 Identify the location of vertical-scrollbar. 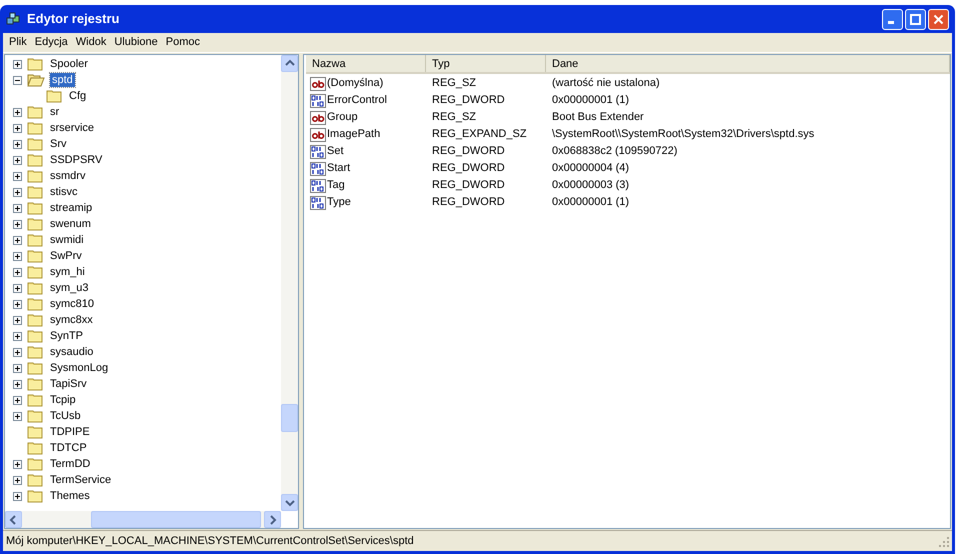
(289, 283).